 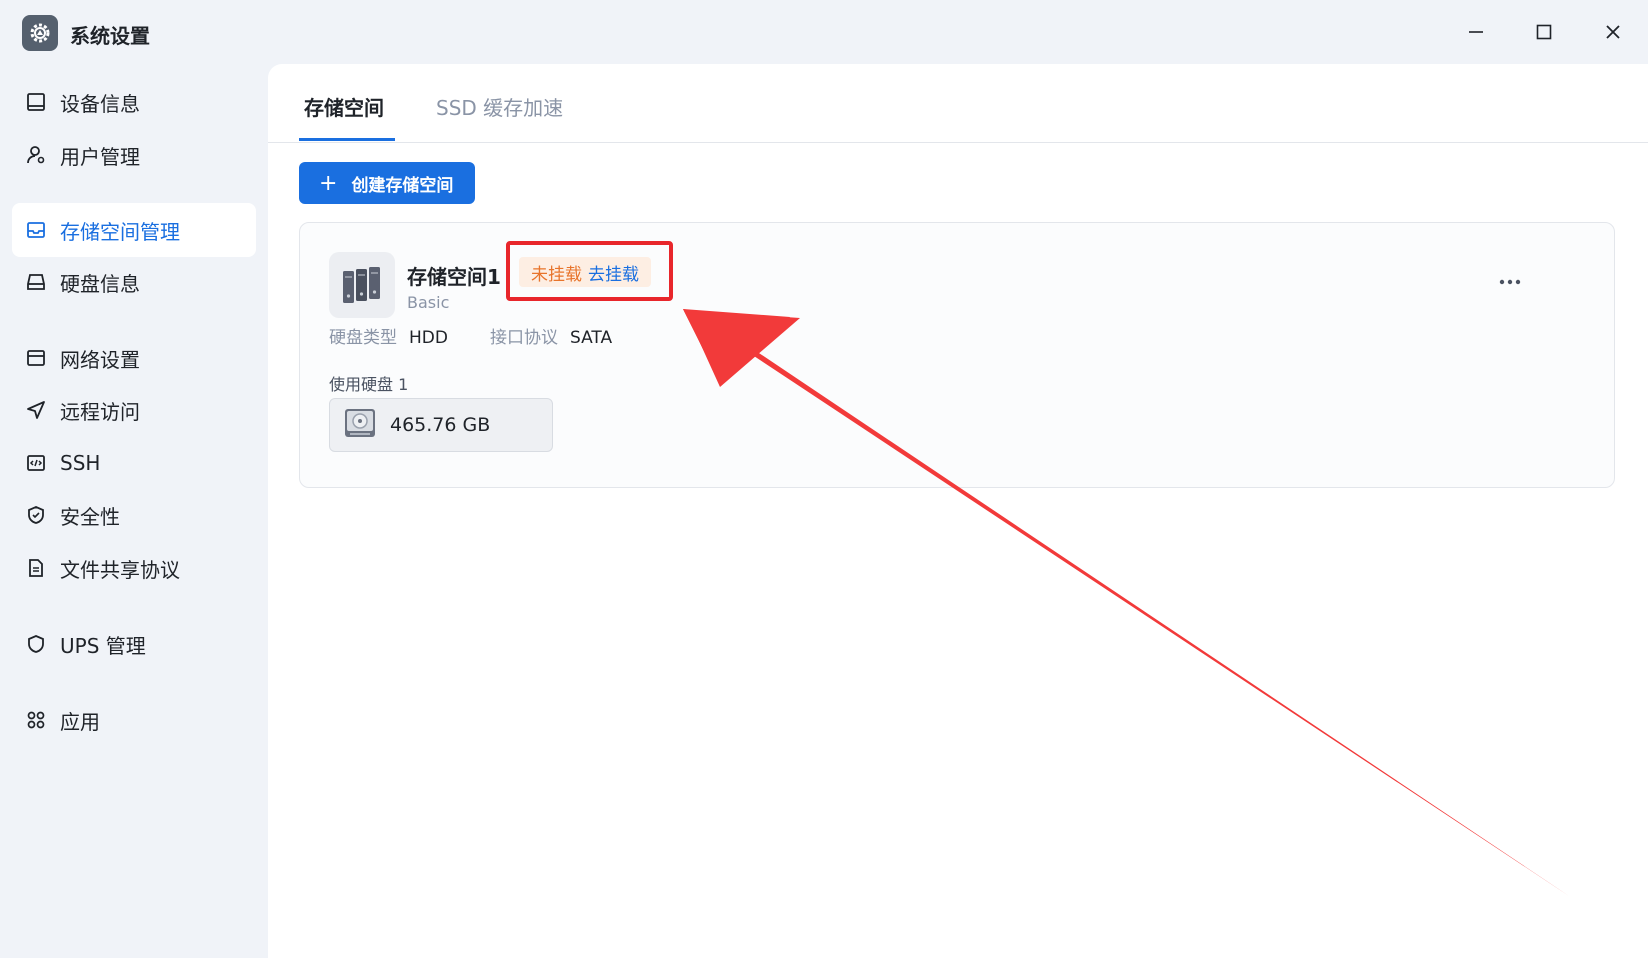 What do you see at coordinates (36, 155) in the screenshot?
I see `user-gear-icon` at bounding box center [36, 155].